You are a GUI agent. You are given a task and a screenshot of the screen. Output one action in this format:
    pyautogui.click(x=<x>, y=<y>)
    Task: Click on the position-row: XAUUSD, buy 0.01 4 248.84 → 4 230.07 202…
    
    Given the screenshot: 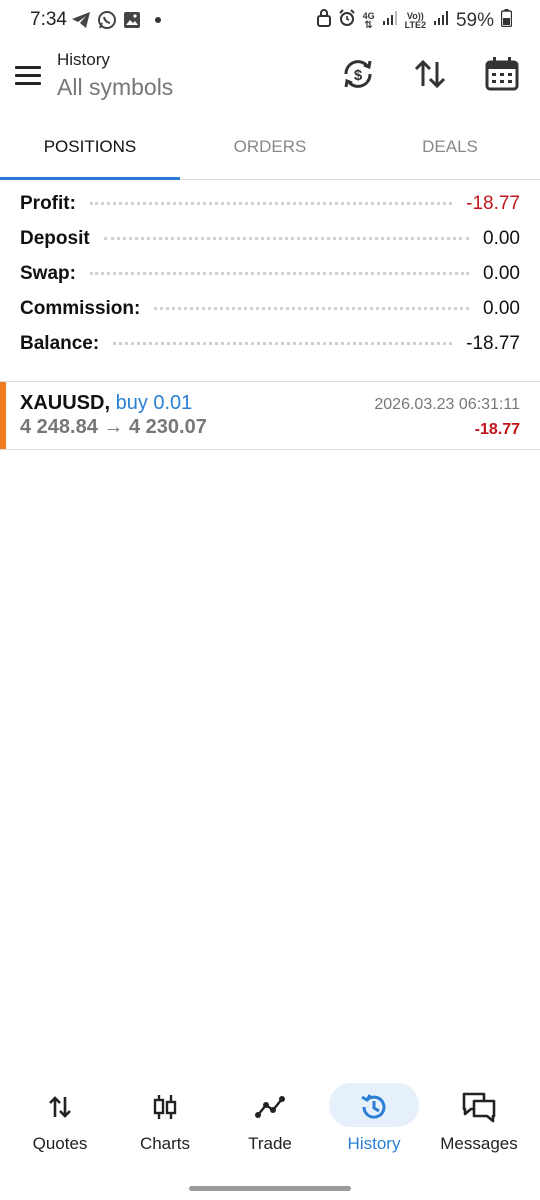 What is the action you would take?
    pyautogui.click(x=270, y=415)
    